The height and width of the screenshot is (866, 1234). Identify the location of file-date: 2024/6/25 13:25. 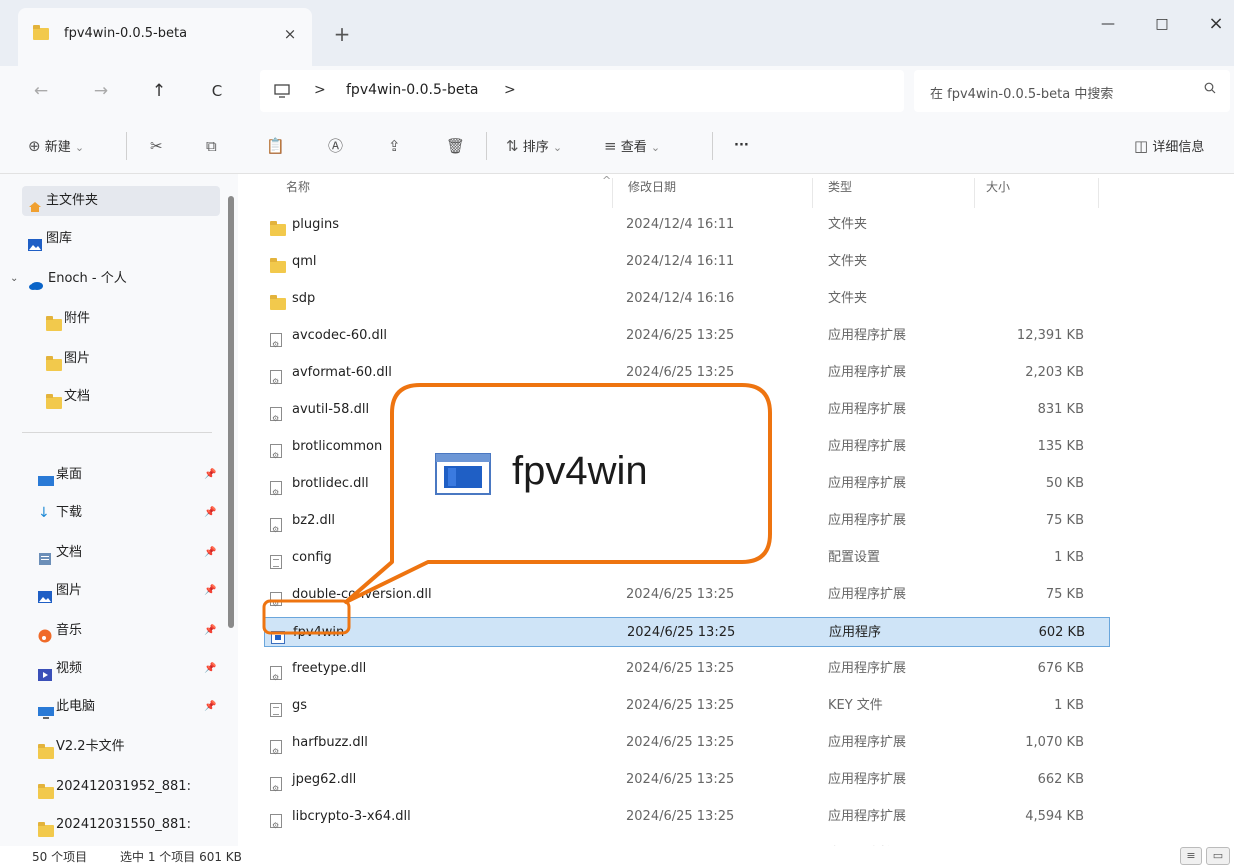
(680, 705).